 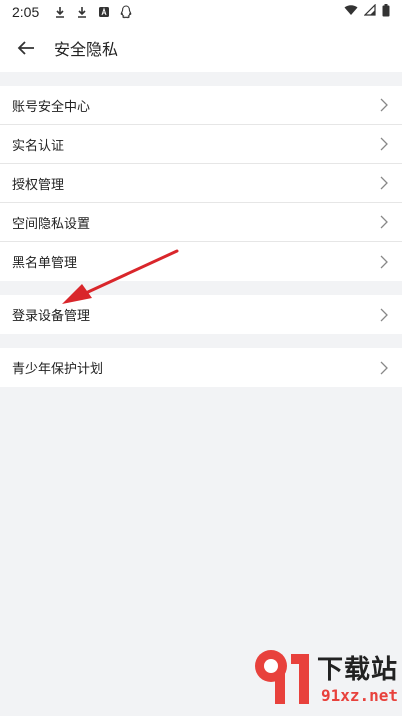 I want to click on menu-item-blacklist: 黑名单管理, so click(x=201, y=261).